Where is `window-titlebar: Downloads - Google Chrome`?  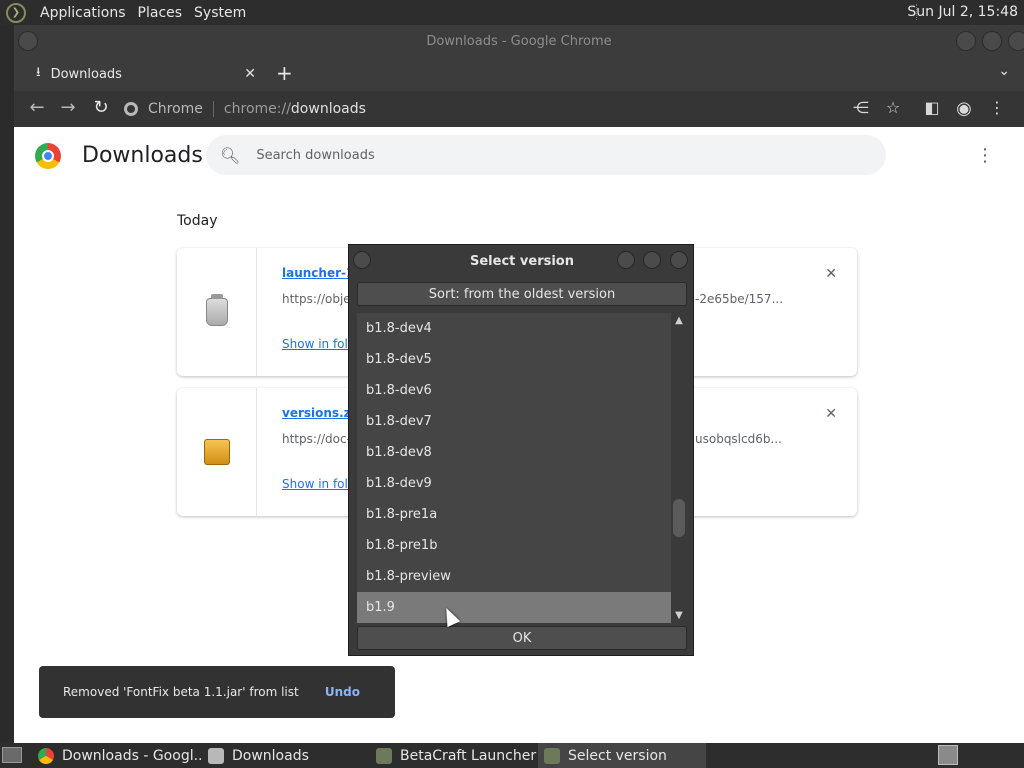 window-titlebar: Downloads - Google Chrome is located at coordinates (519, 41).